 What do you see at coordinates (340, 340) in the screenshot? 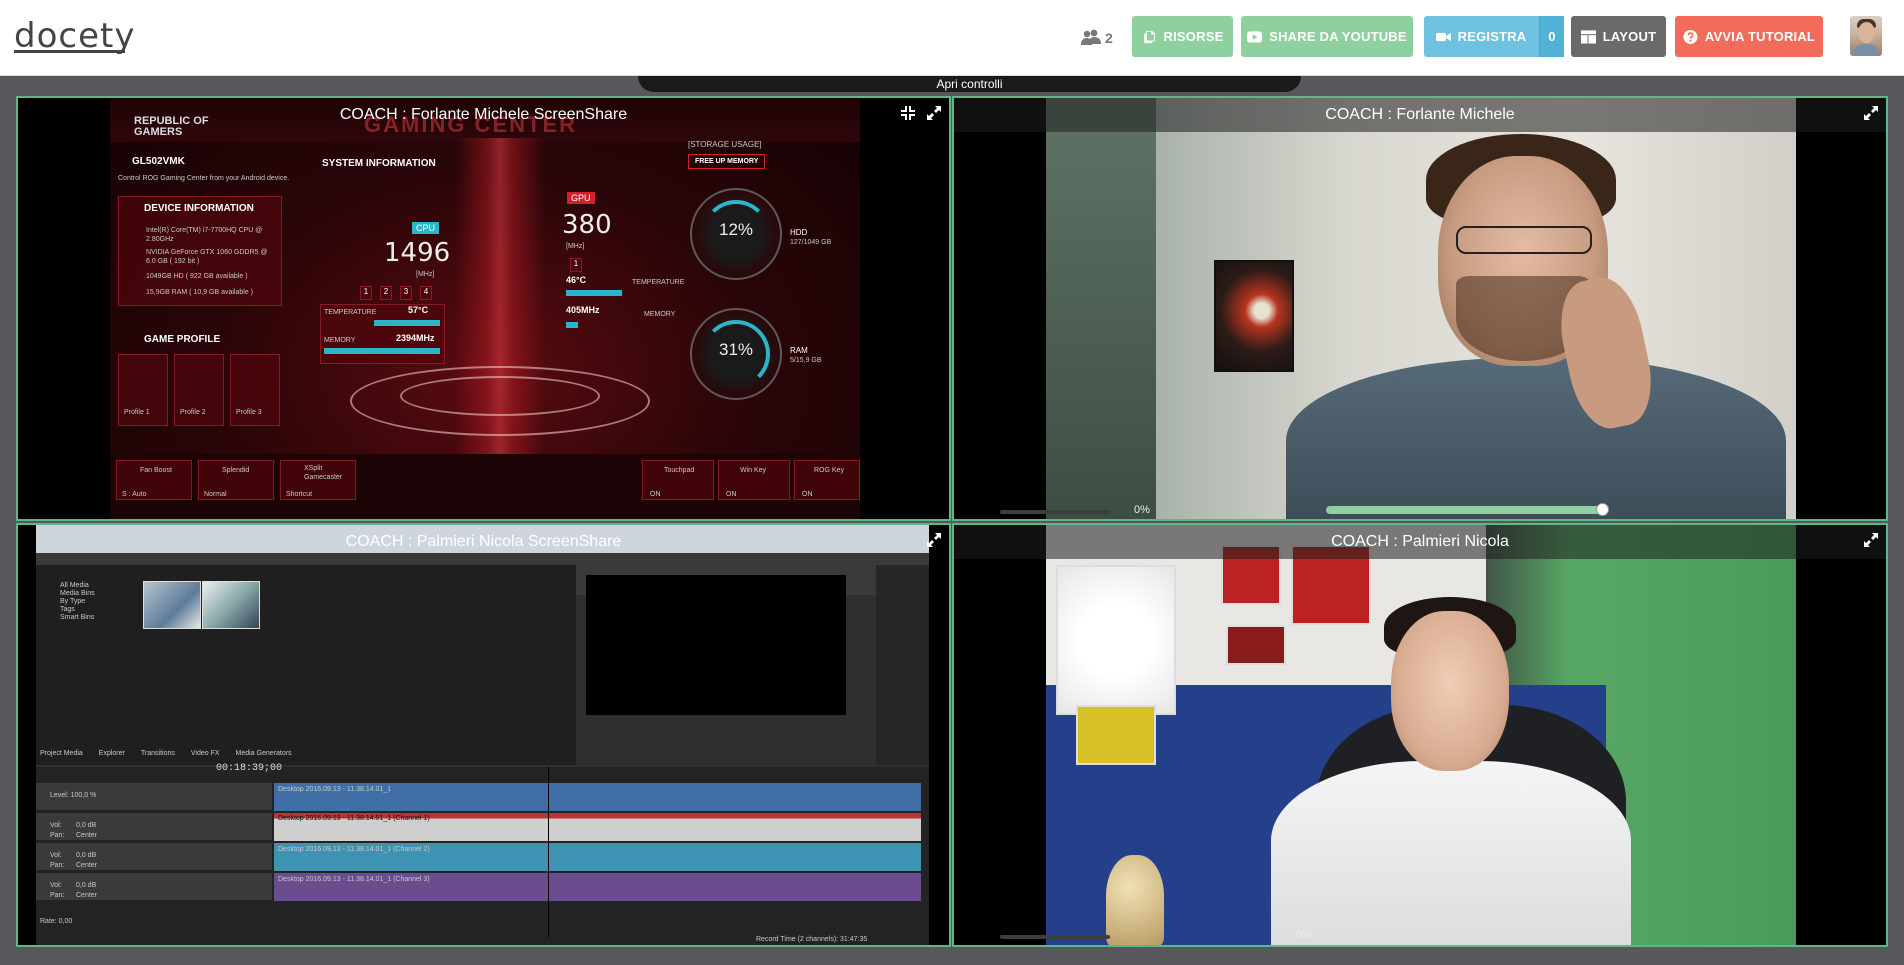
I see `rog-cpu-mem-label: MEMORY` at bounding box center [340, 340].